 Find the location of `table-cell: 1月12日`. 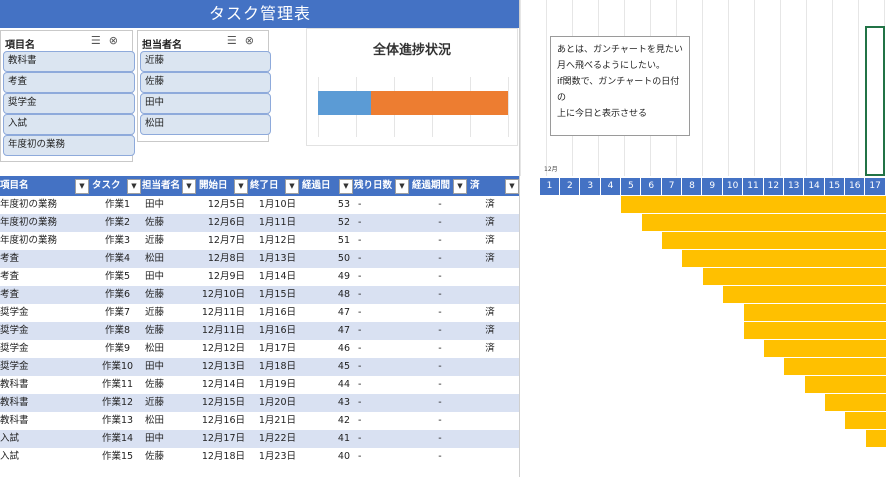

table-cell: 1月12日 is located at coordinates (274, 241).